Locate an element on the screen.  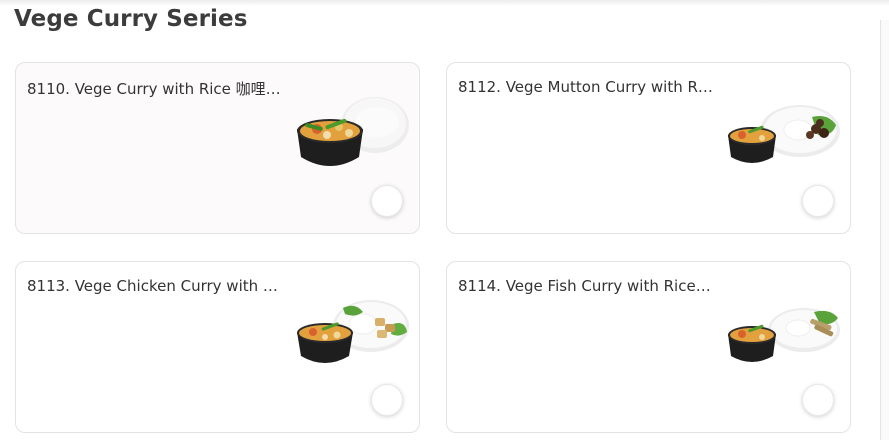
chicken-curry-dish-image is located at coordinates (353, 331).